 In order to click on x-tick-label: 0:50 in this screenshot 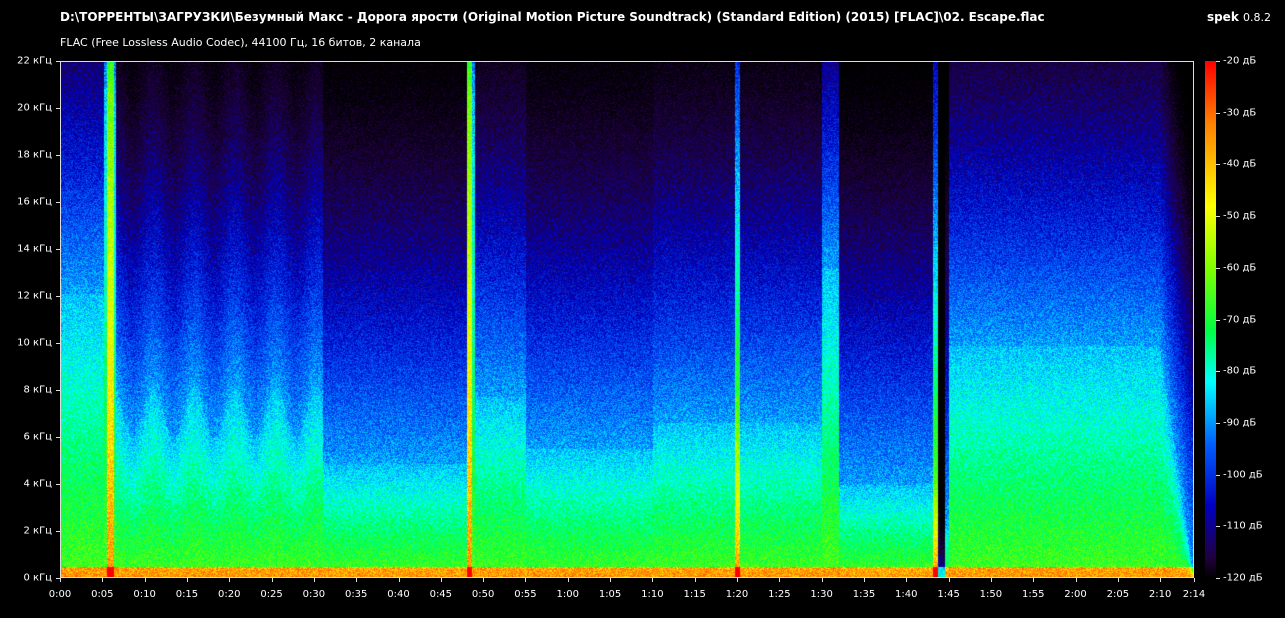, I will do `click(483, 594)`.